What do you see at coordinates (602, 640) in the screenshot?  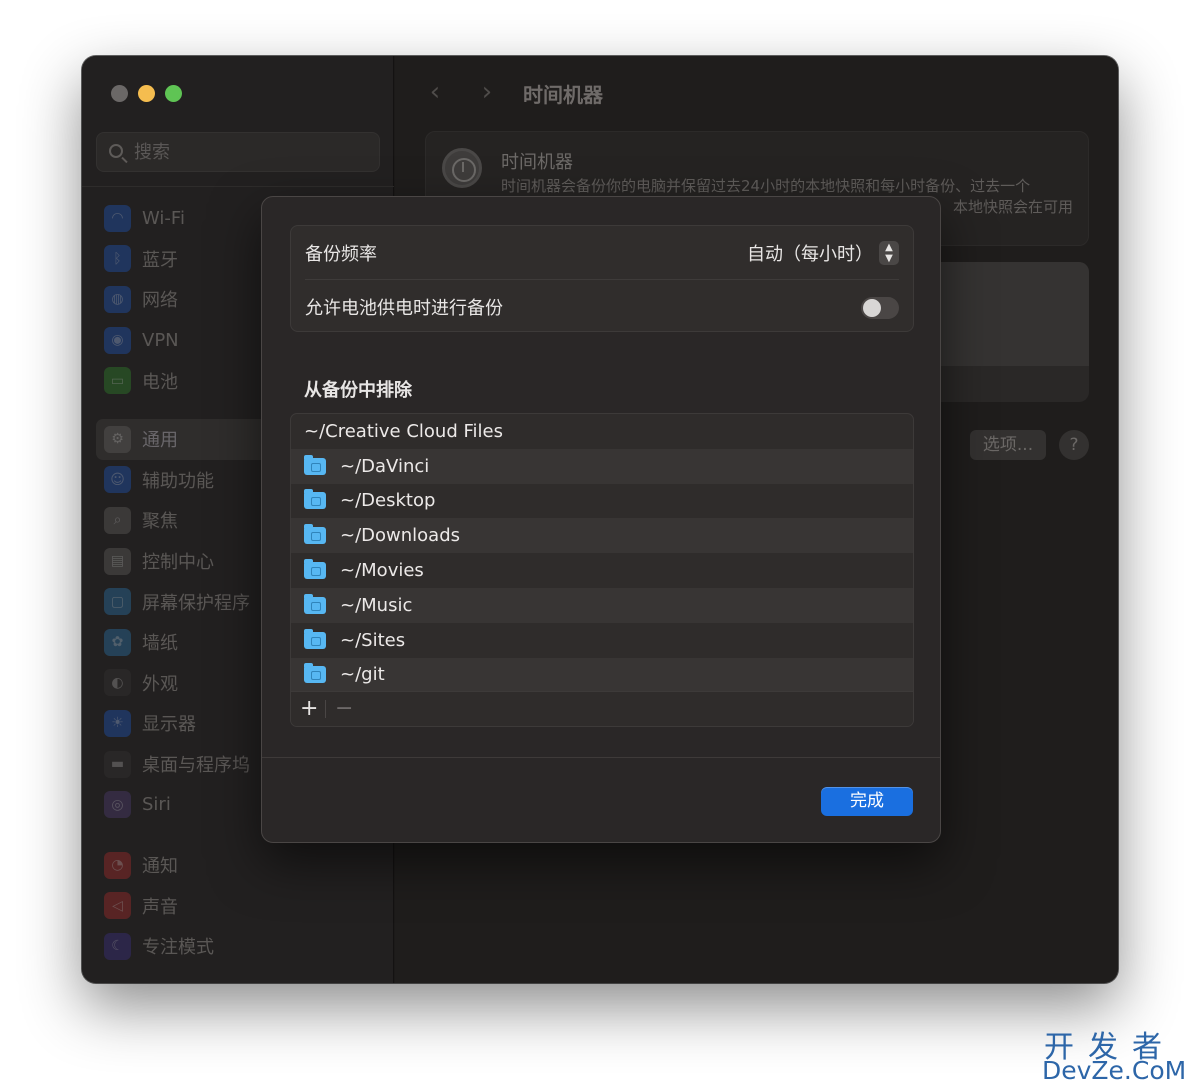 I see `exclude-list-item: ~/Sites` at bounding box center [602, 640].